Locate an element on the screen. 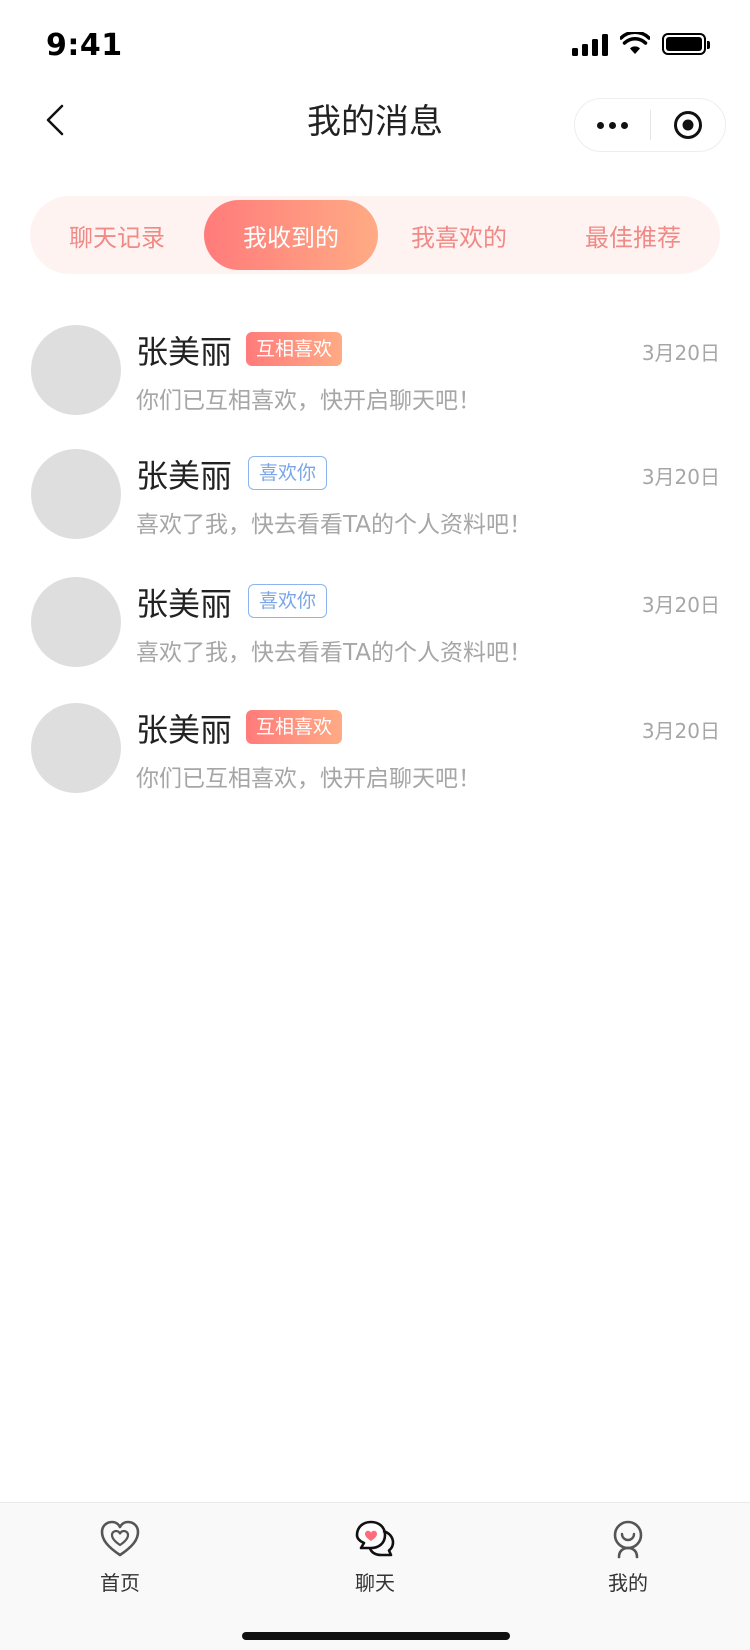 The image size is (750, 1650). more-button is located at coordinates (612, 125).